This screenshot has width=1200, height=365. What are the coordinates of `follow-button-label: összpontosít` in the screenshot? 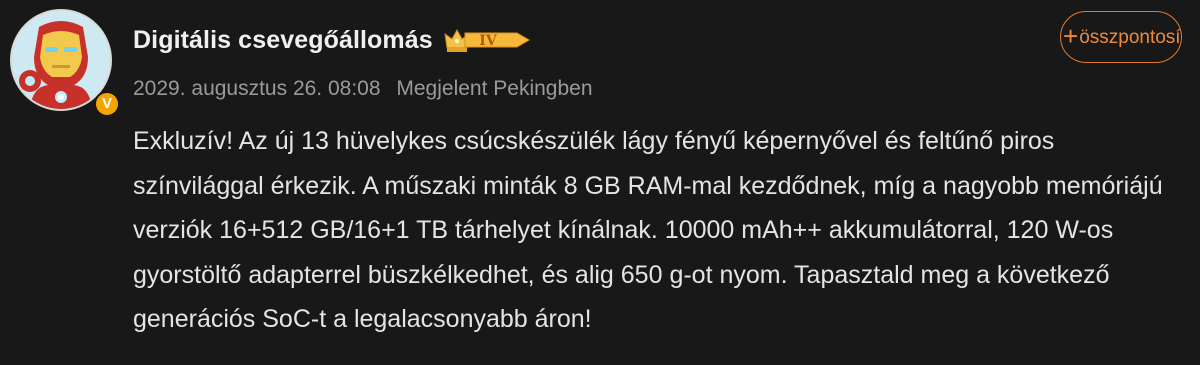 It's located at (1130, 37).